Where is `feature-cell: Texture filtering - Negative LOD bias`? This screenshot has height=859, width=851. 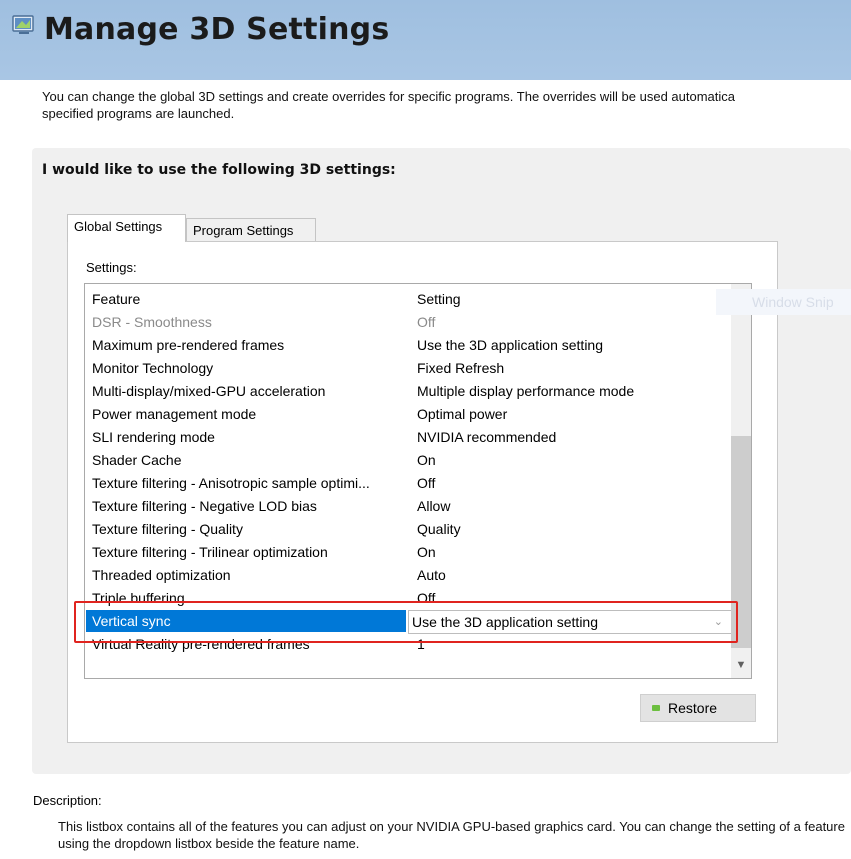 feature-cell: Texture filtering - Negative LOD bias is located at coordinates (204, 506).